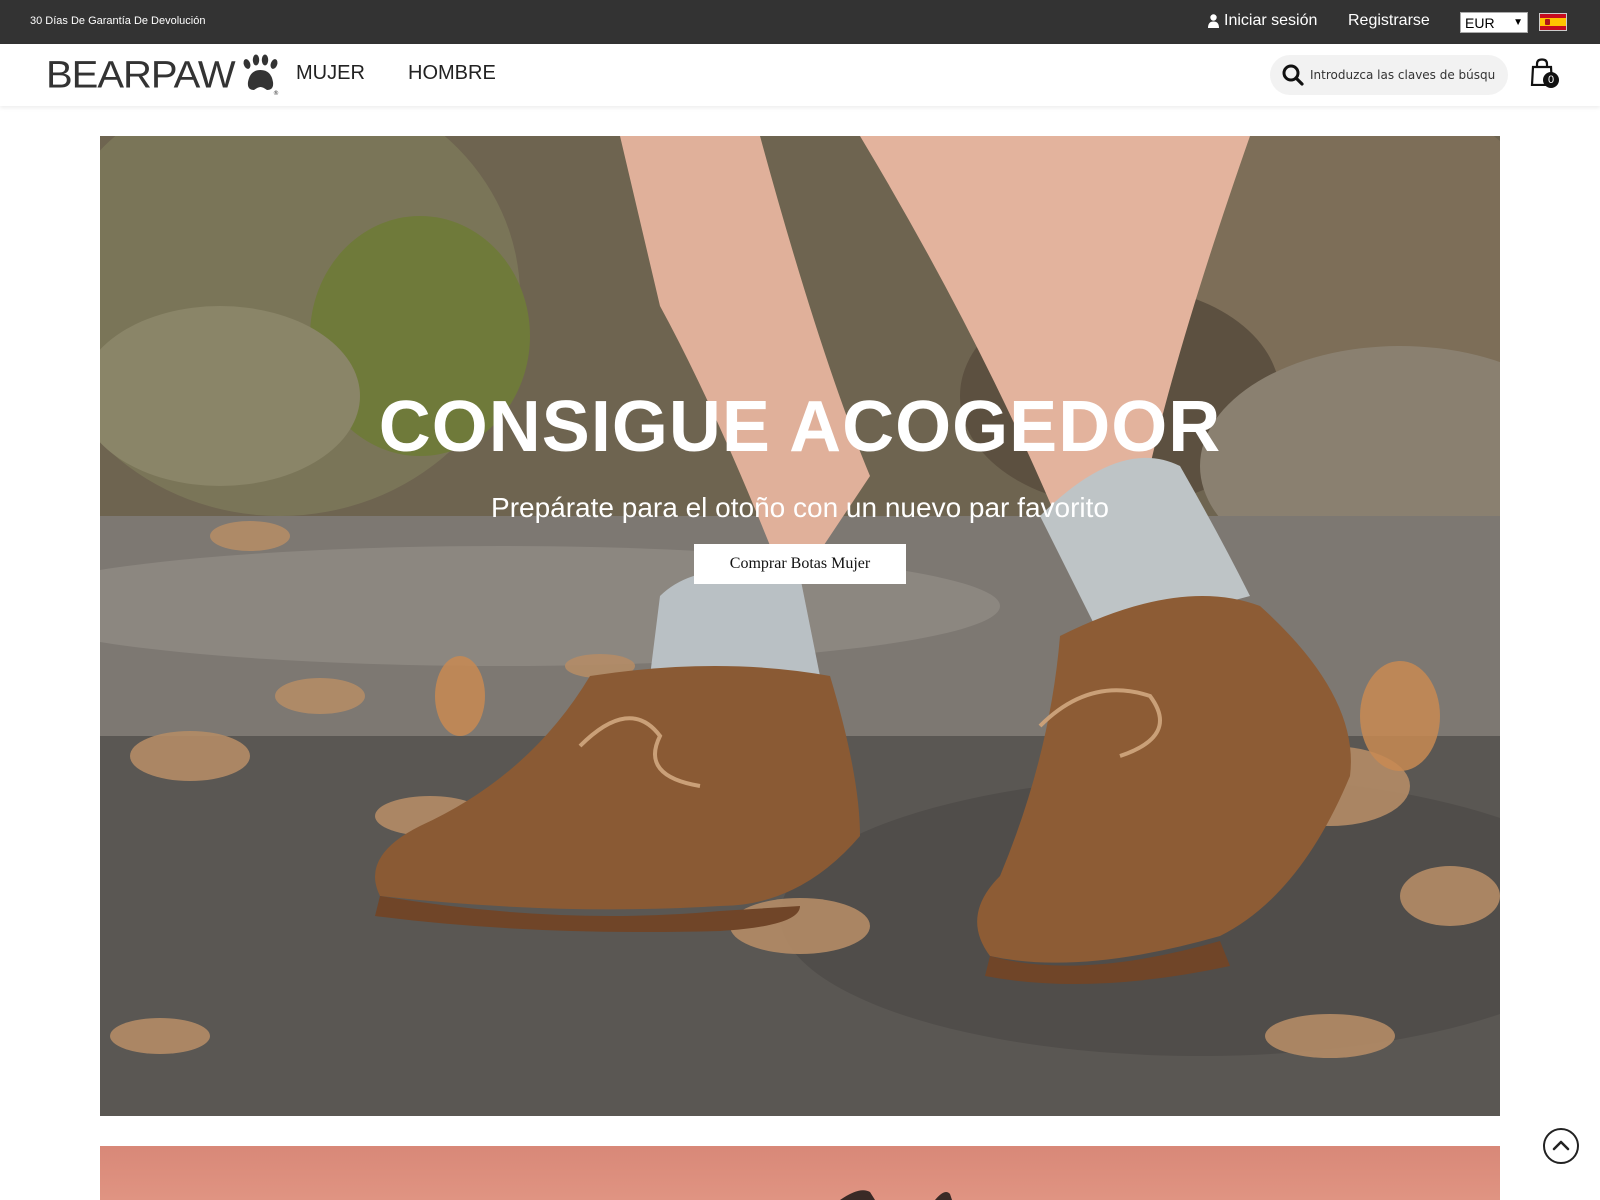 The image size is (1600, 1200). Describe the element at coordinates (452, 73) in the screenshot. I see `nav-hombre: HOMBRE` at that location.